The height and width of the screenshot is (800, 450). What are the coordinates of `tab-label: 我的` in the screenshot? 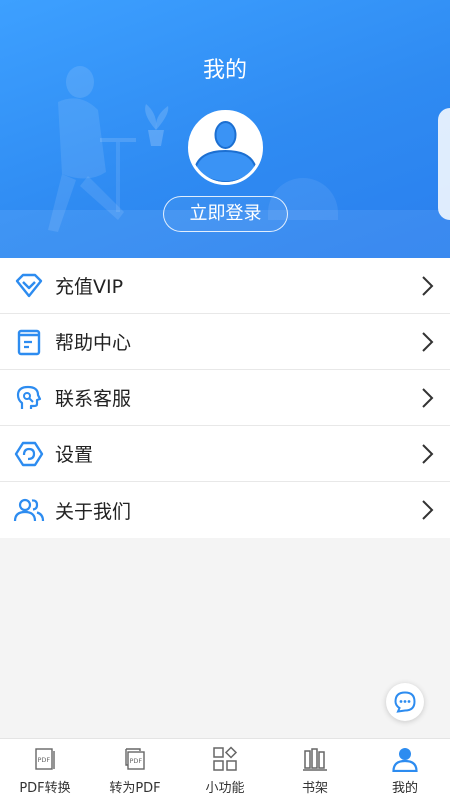 It's located at (404, 788).